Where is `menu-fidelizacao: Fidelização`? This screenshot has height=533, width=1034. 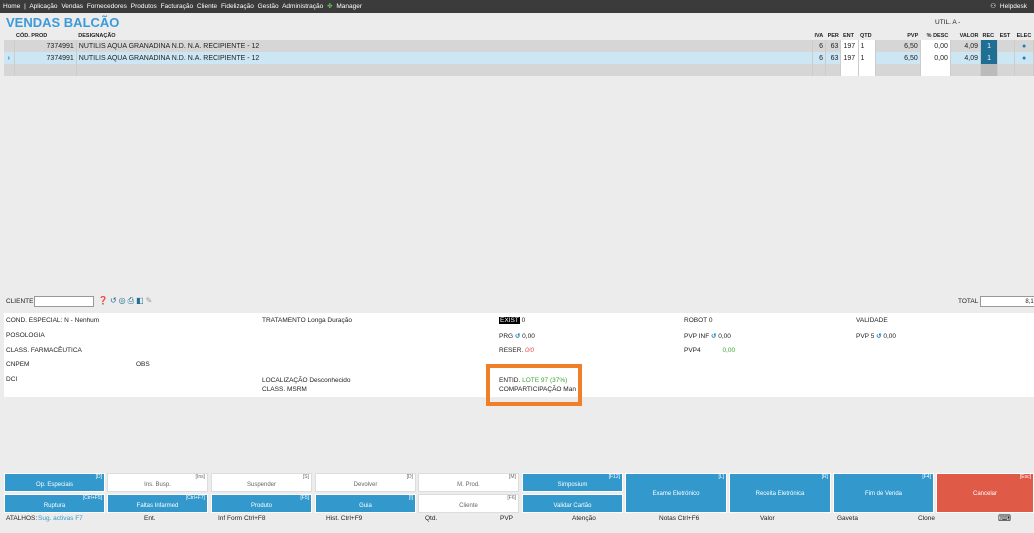 menu-fidelizacao: Fidelização is located at coordinates (237, 6).